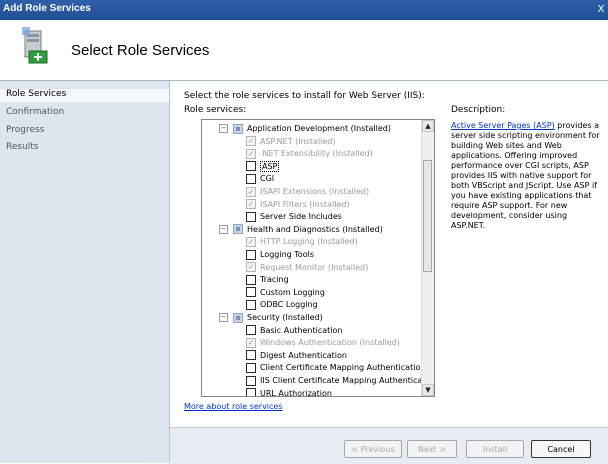  I want to click on install-button: Install, so click(495, 449).